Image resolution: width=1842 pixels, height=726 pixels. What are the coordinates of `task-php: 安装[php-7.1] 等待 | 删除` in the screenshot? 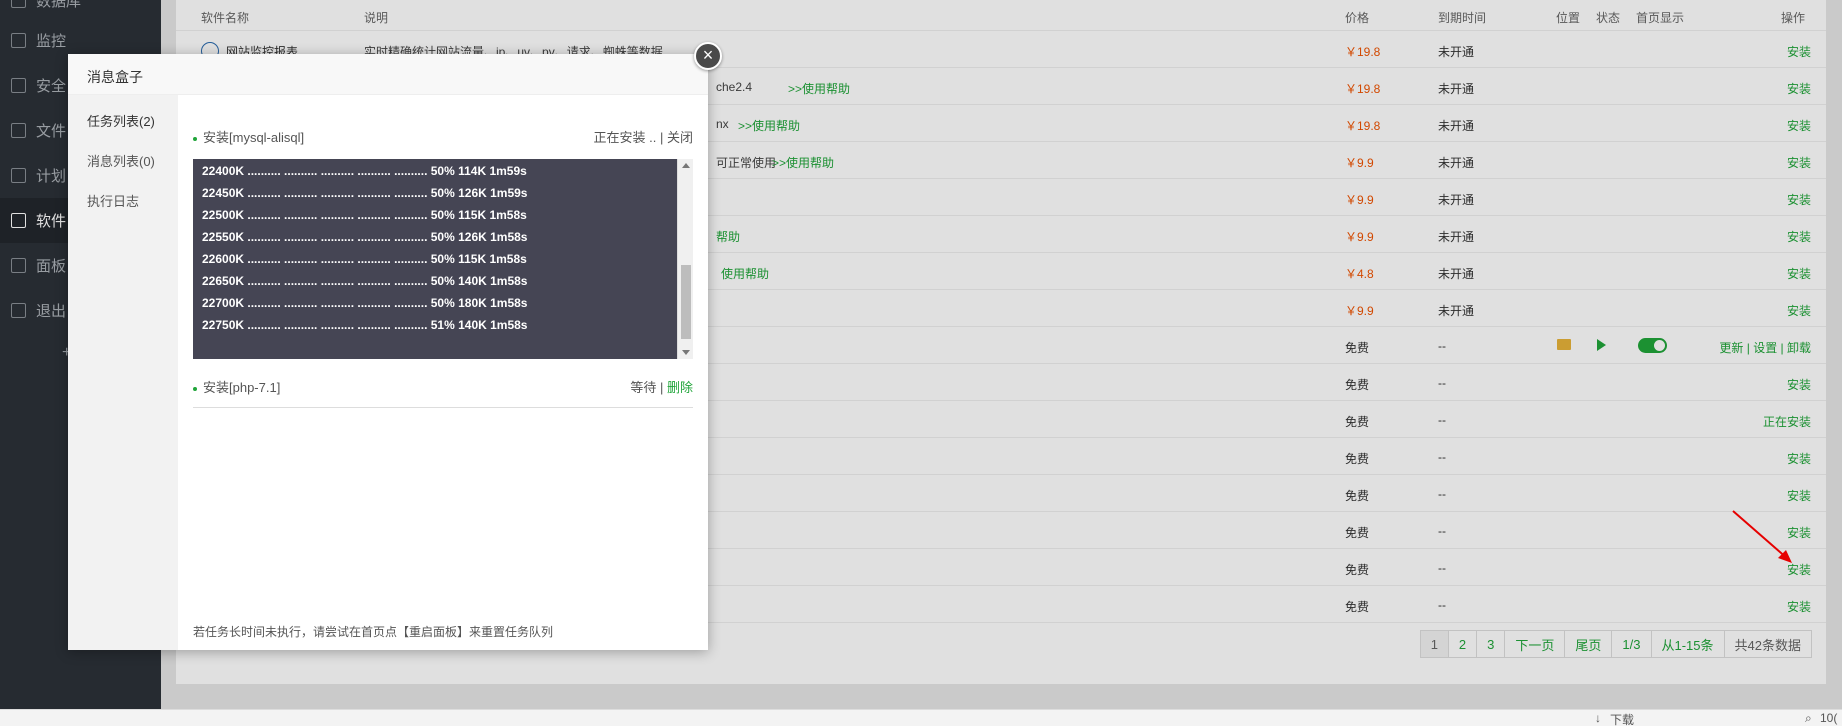 It's located at (443, 387).